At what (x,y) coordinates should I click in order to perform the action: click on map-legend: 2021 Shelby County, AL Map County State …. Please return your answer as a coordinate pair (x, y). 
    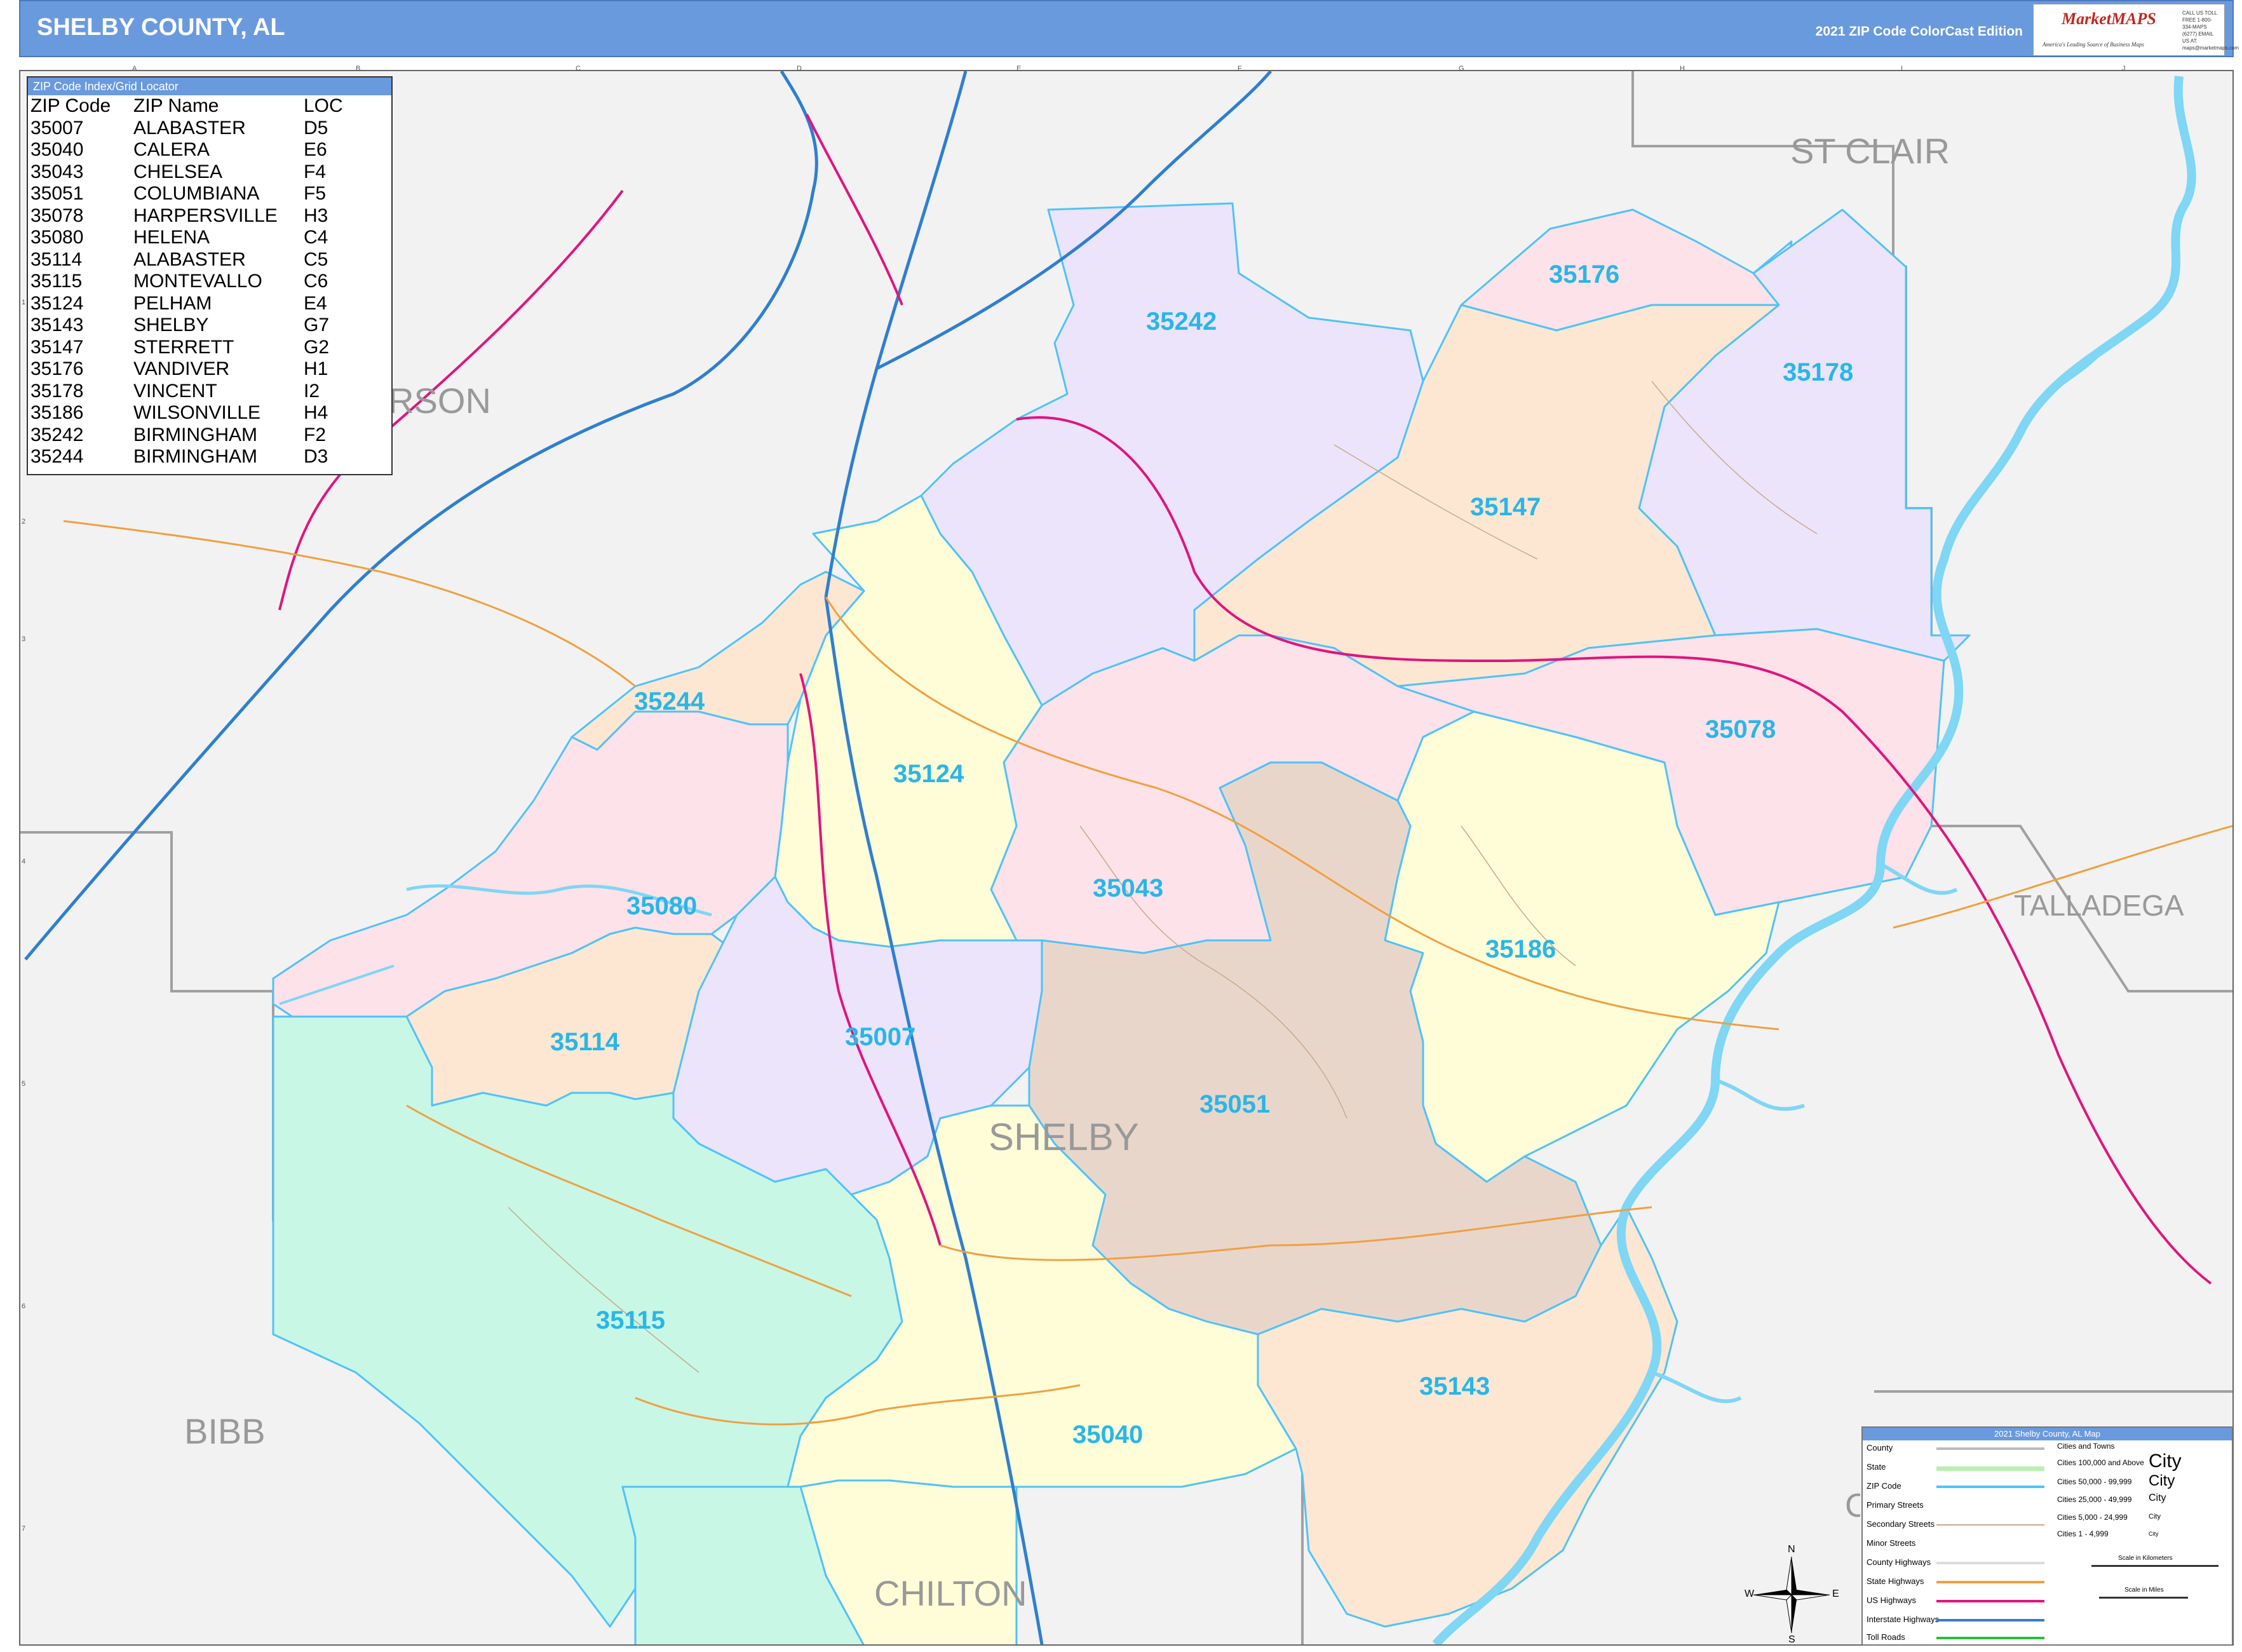
    Looking at the image, I should click on (2047, 1536).